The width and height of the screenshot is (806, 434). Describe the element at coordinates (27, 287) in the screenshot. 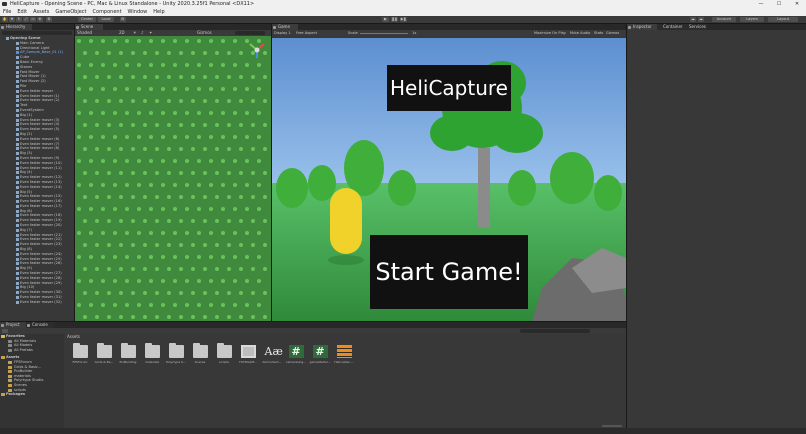

I see `hierarchy-item-label: Big (10)` at that location.